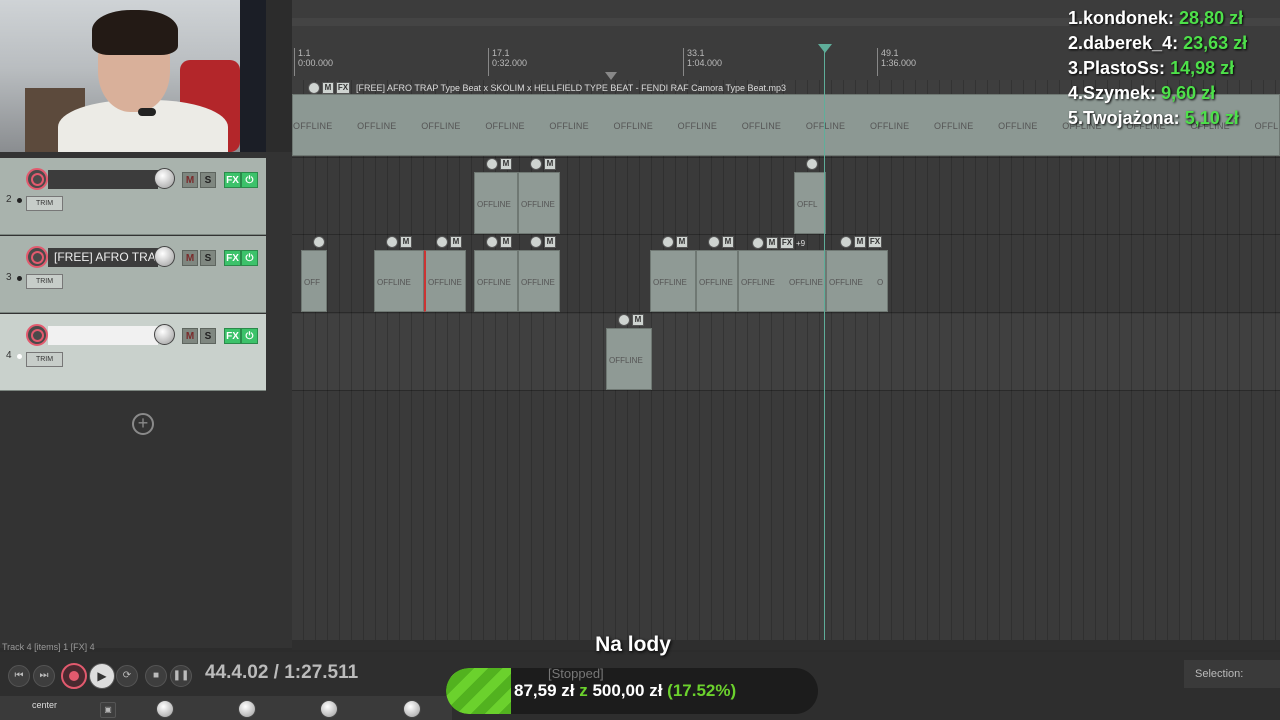 Image resolution: width=1280 pixels, height=720 pixels. What do you see at coordinates (133, 196) in the screenshot?
I see `track-2-header: 2 M S FX ⏻ TRIM` at bounding box center [133, 196].